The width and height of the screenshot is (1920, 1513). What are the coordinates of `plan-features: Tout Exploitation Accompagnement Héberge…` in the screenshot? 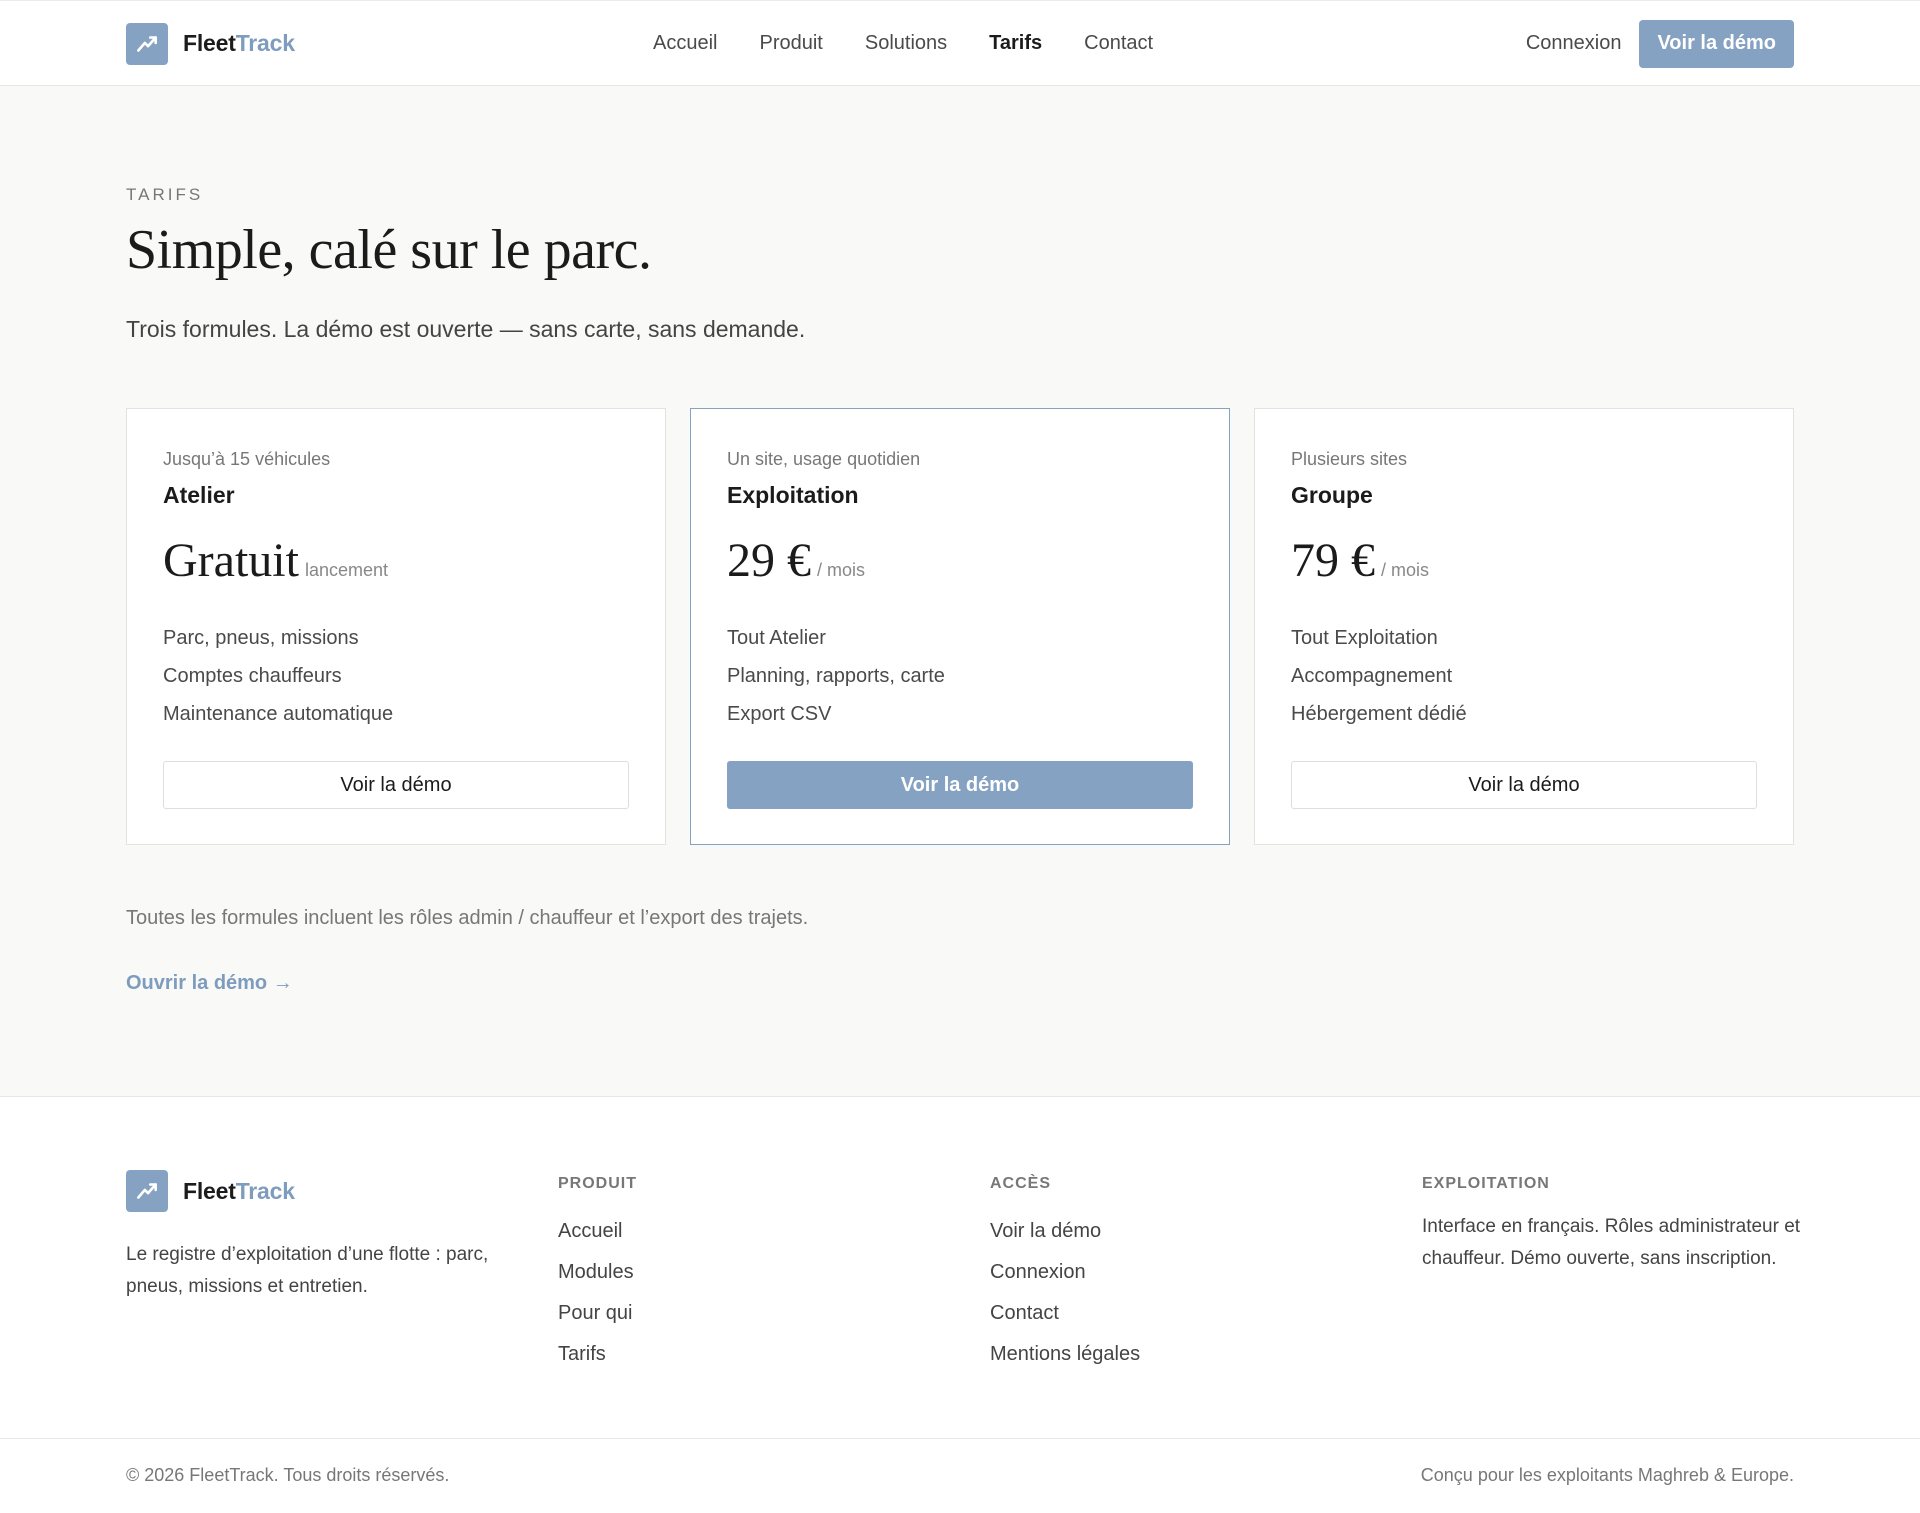 It's located at (1524, 676).